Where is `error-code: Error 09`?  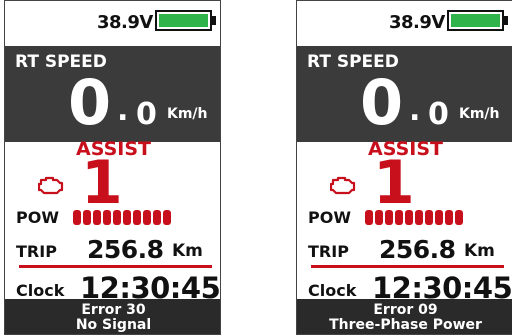
error-code: Error 09 is located at coordinates (405, 310).